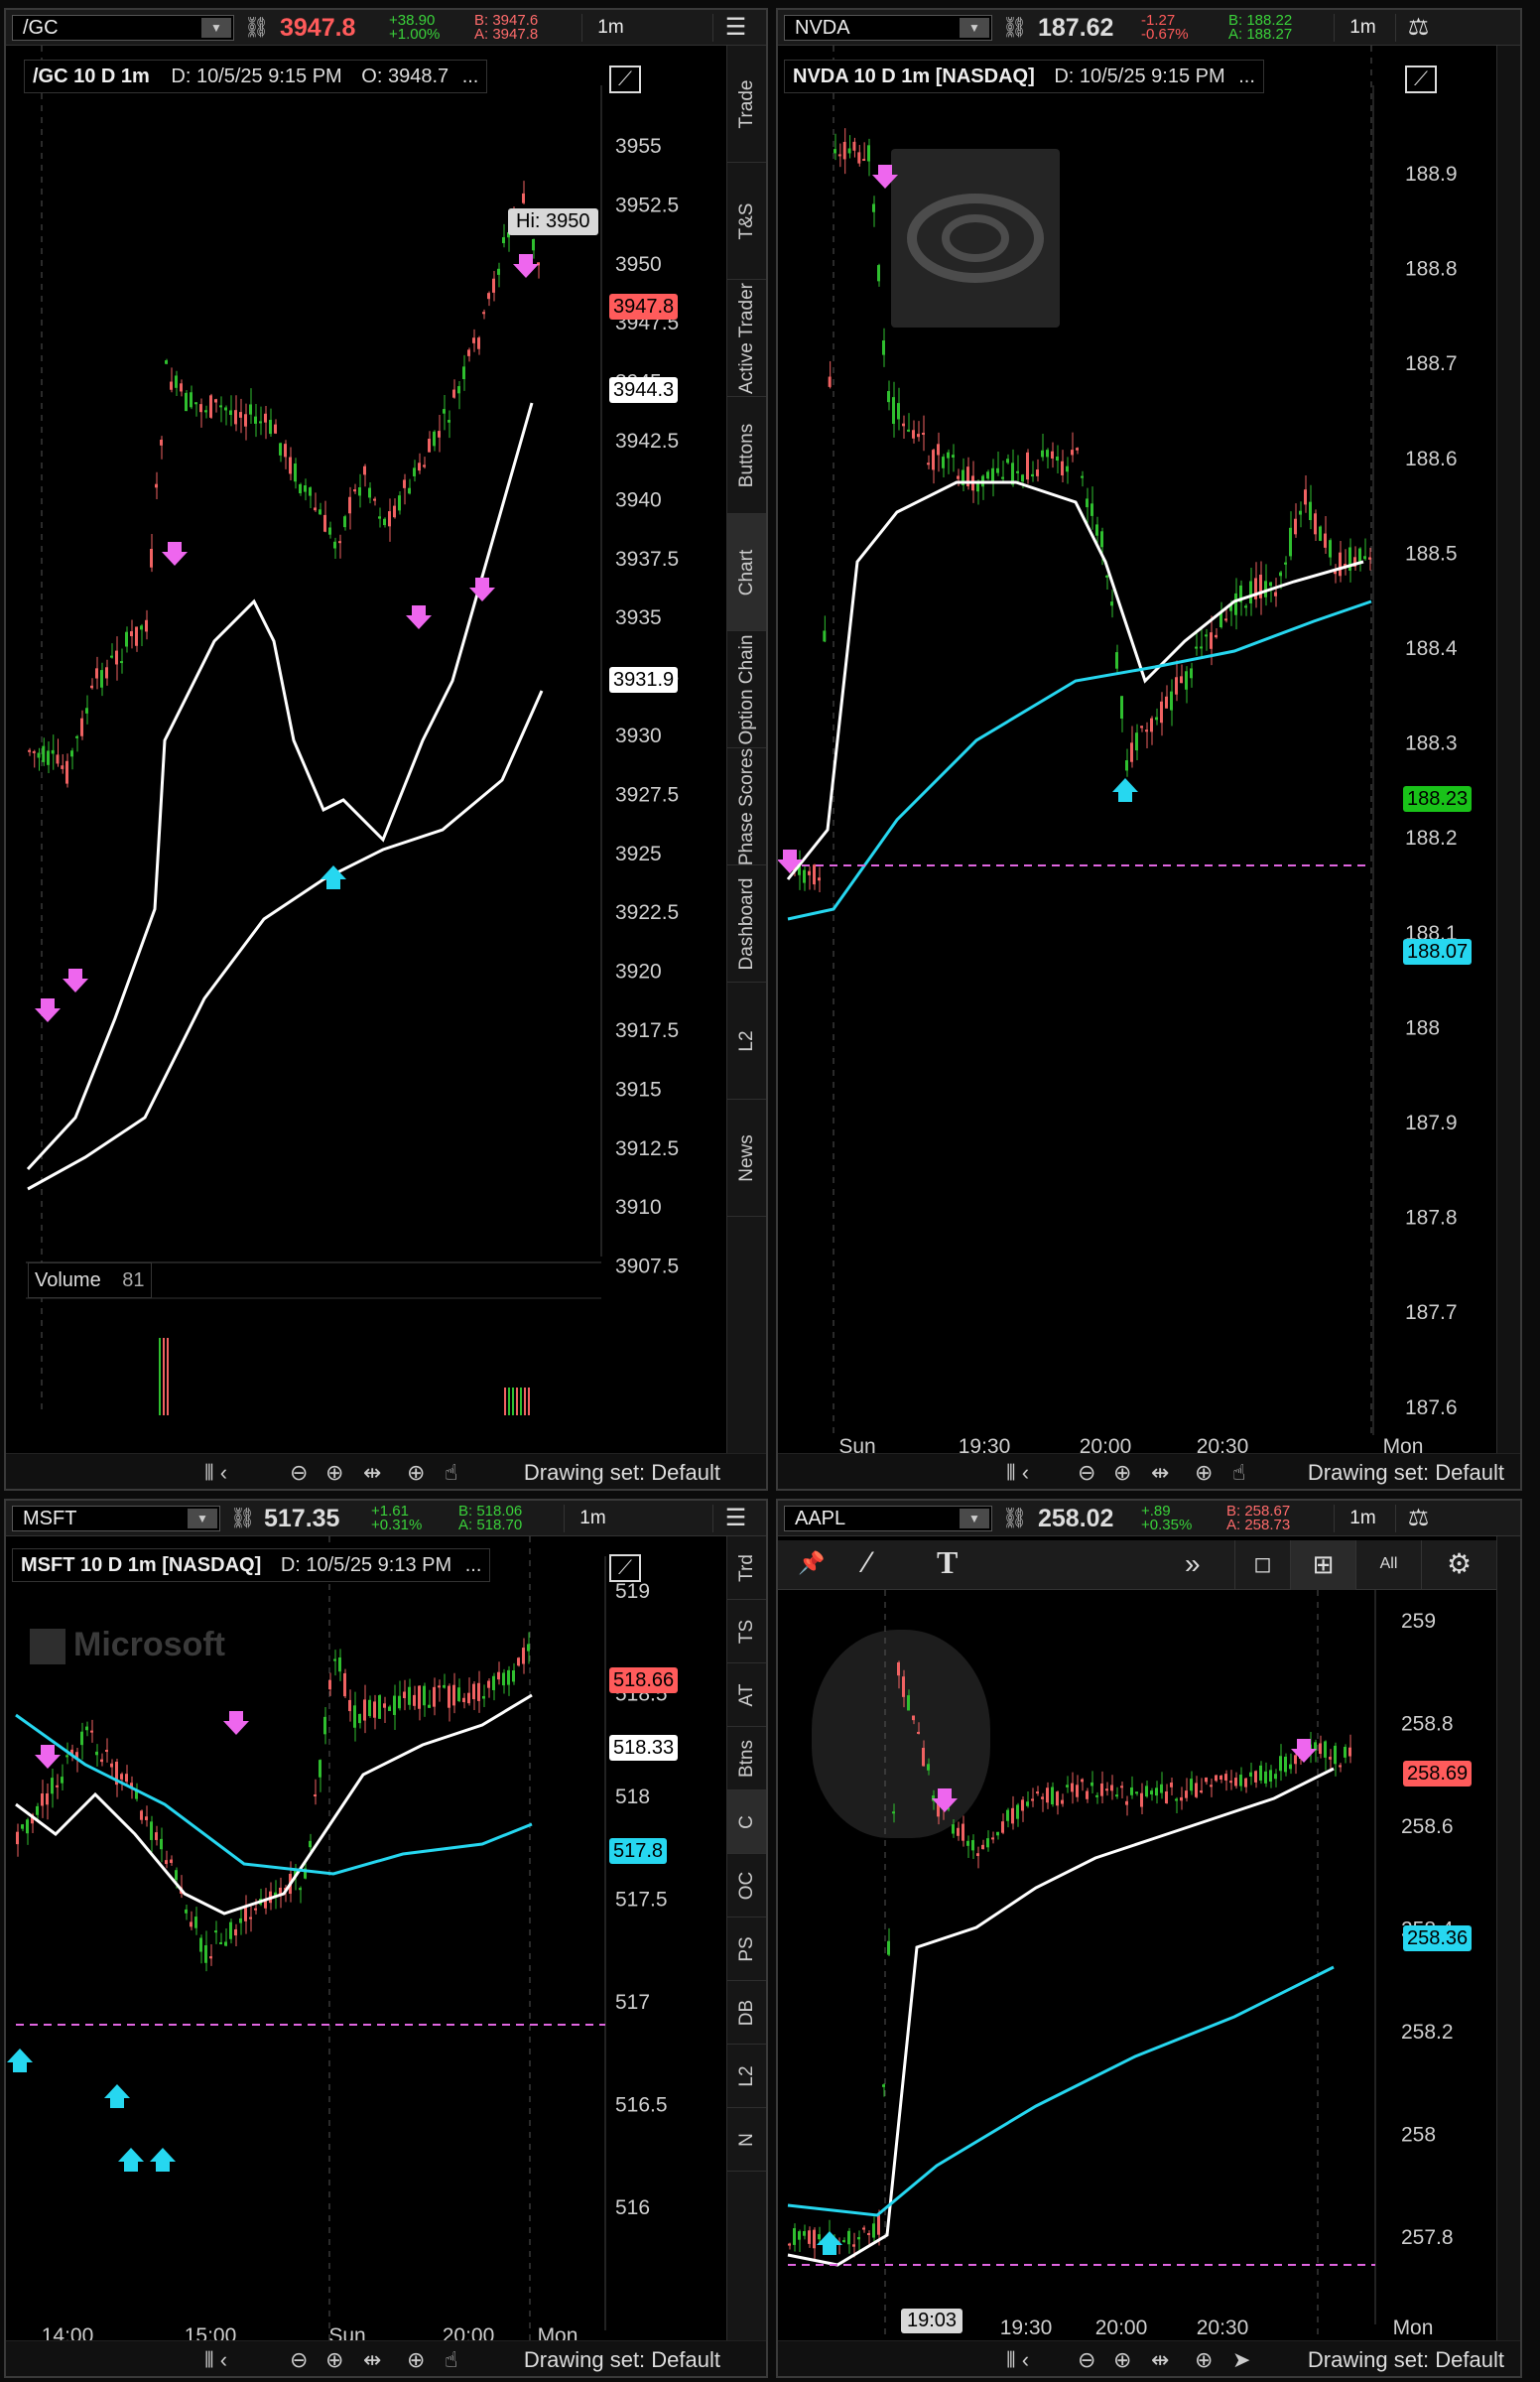 The width and height of the screenshot is (1540, 2382). Describe the element at coordinates (746, 924) in the screenshot. I see `side-tab-dashboard: Dashboard` at that location.